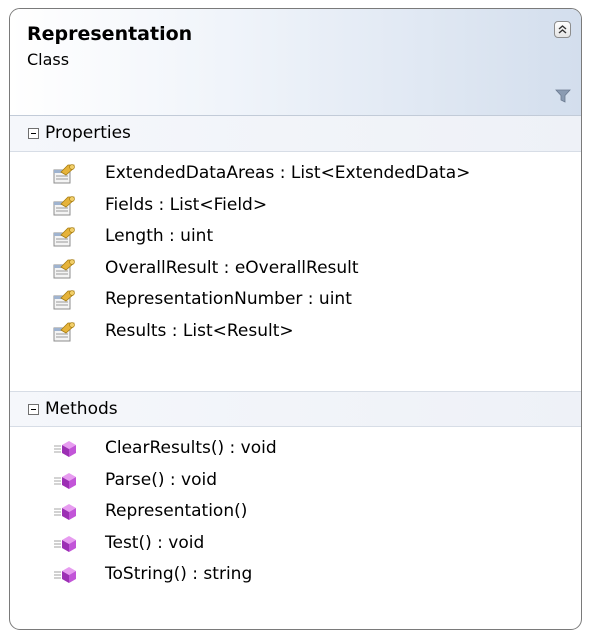 Image resolution: width=595 pixels, height=636 pixels. What do you see at coordinates (179, 574) in the screenshot?
I see `method-label: ToString() : string` at bounding box center [179, 574].